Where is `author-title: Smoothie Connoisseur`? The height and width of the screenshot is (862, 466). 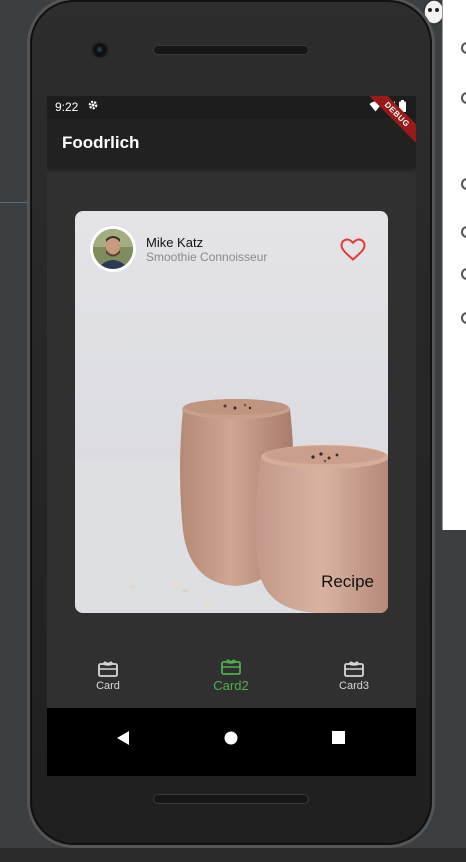
author-title: Smoothie Connoisseur is located at coordinates (207, 257).